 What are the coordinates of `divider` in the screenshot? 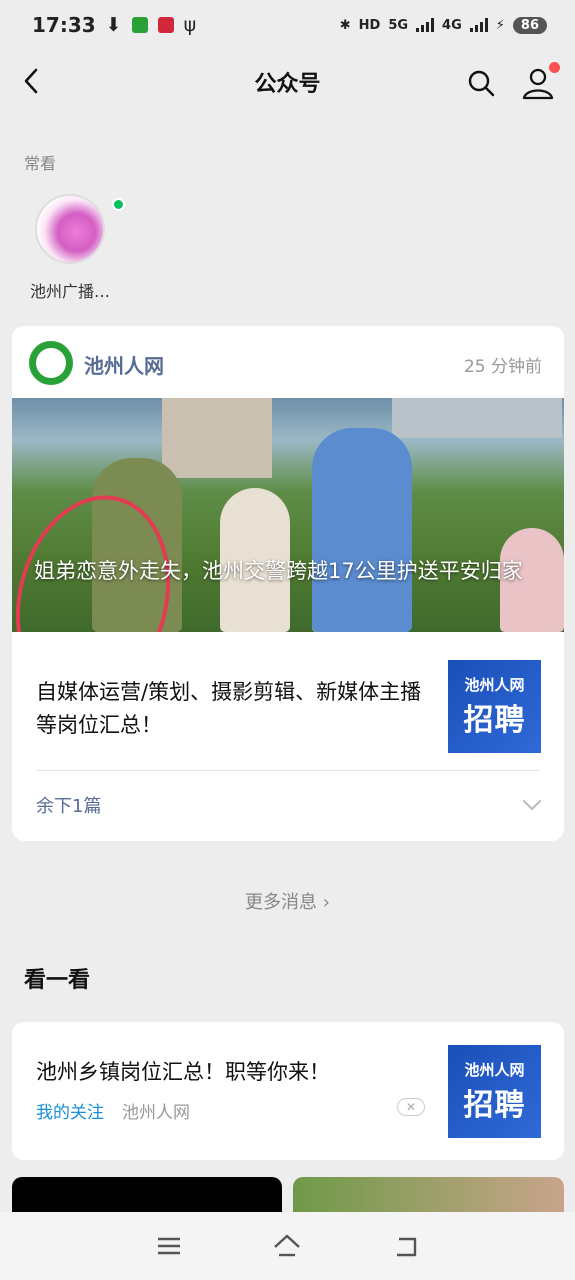 It's located at (288, 770).